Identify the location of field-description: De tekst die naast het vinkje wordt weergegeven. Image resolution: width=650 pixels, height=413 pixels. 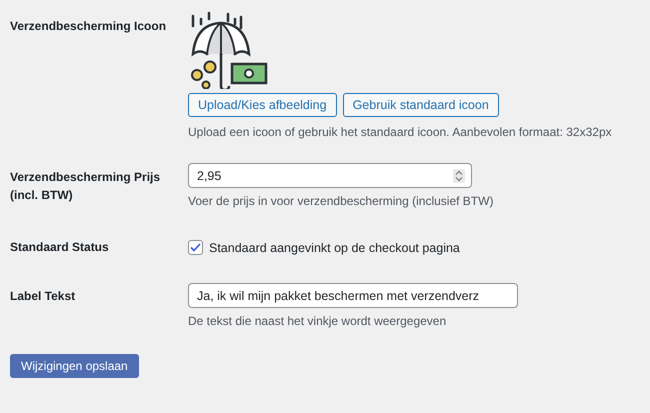
(317, 321).